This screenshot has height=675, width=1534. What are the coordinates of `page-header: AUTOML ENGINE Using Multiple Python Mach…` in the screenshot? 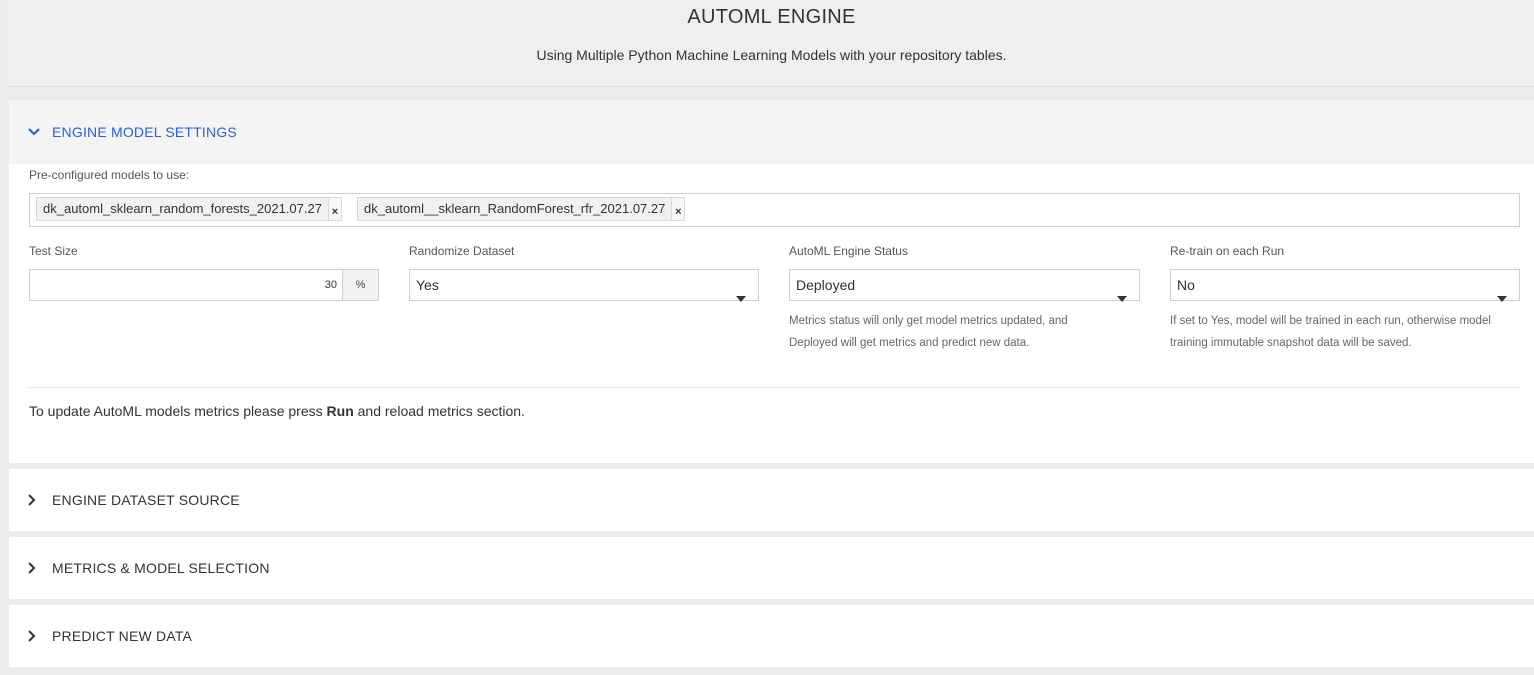 It's located at (771, 43).